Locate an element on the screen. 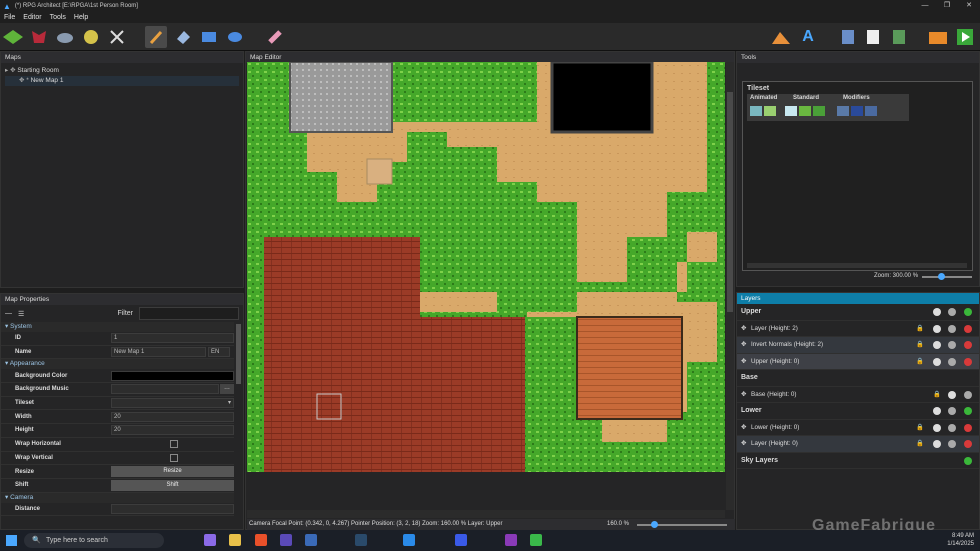 This screenshot has height=551, width=980. layer-group-sky: Sky Layers is located at coordinates (858, 460).